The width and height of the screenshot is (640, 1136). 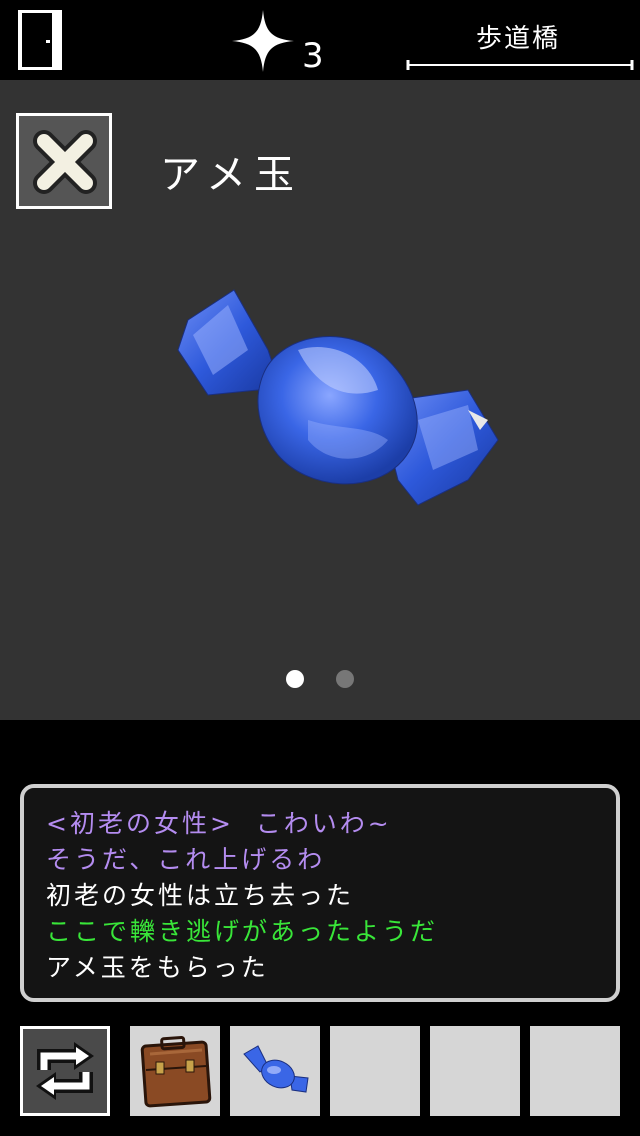 I want to click on close-button, so click(x=64, y=161).